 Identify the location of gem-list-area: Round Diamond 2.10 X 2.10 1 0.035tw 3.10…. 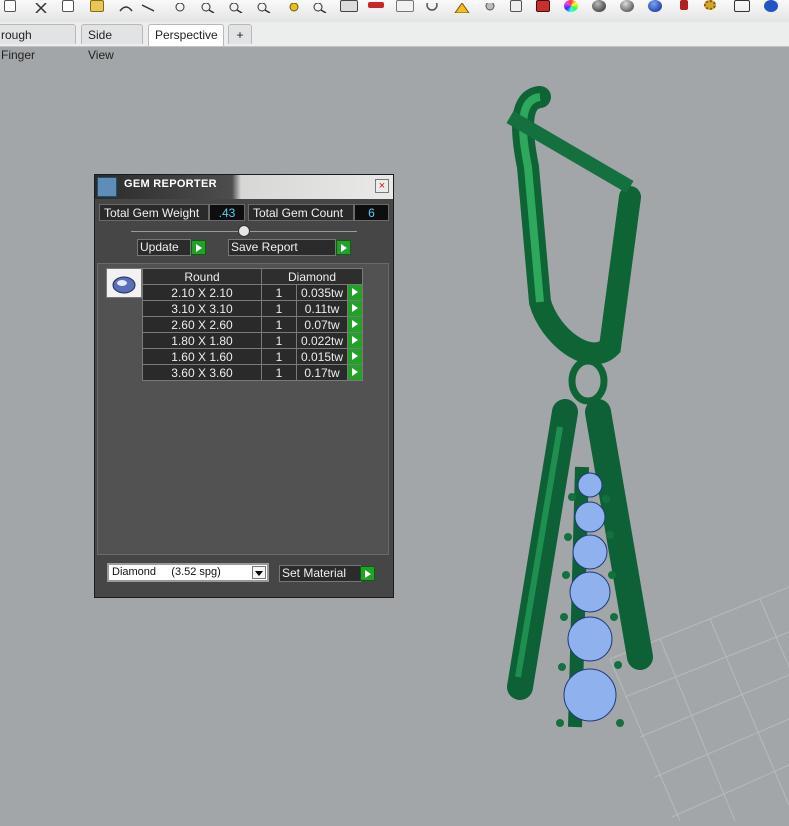
(243, 409).